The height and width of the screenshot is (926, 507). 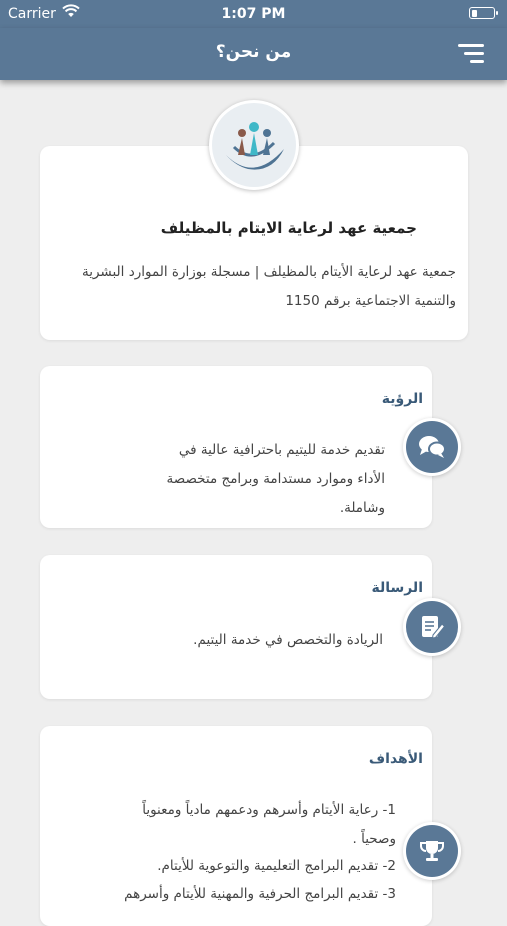 I want to click on navigation-bar: من نحن؟, so click(x=253, y=54).